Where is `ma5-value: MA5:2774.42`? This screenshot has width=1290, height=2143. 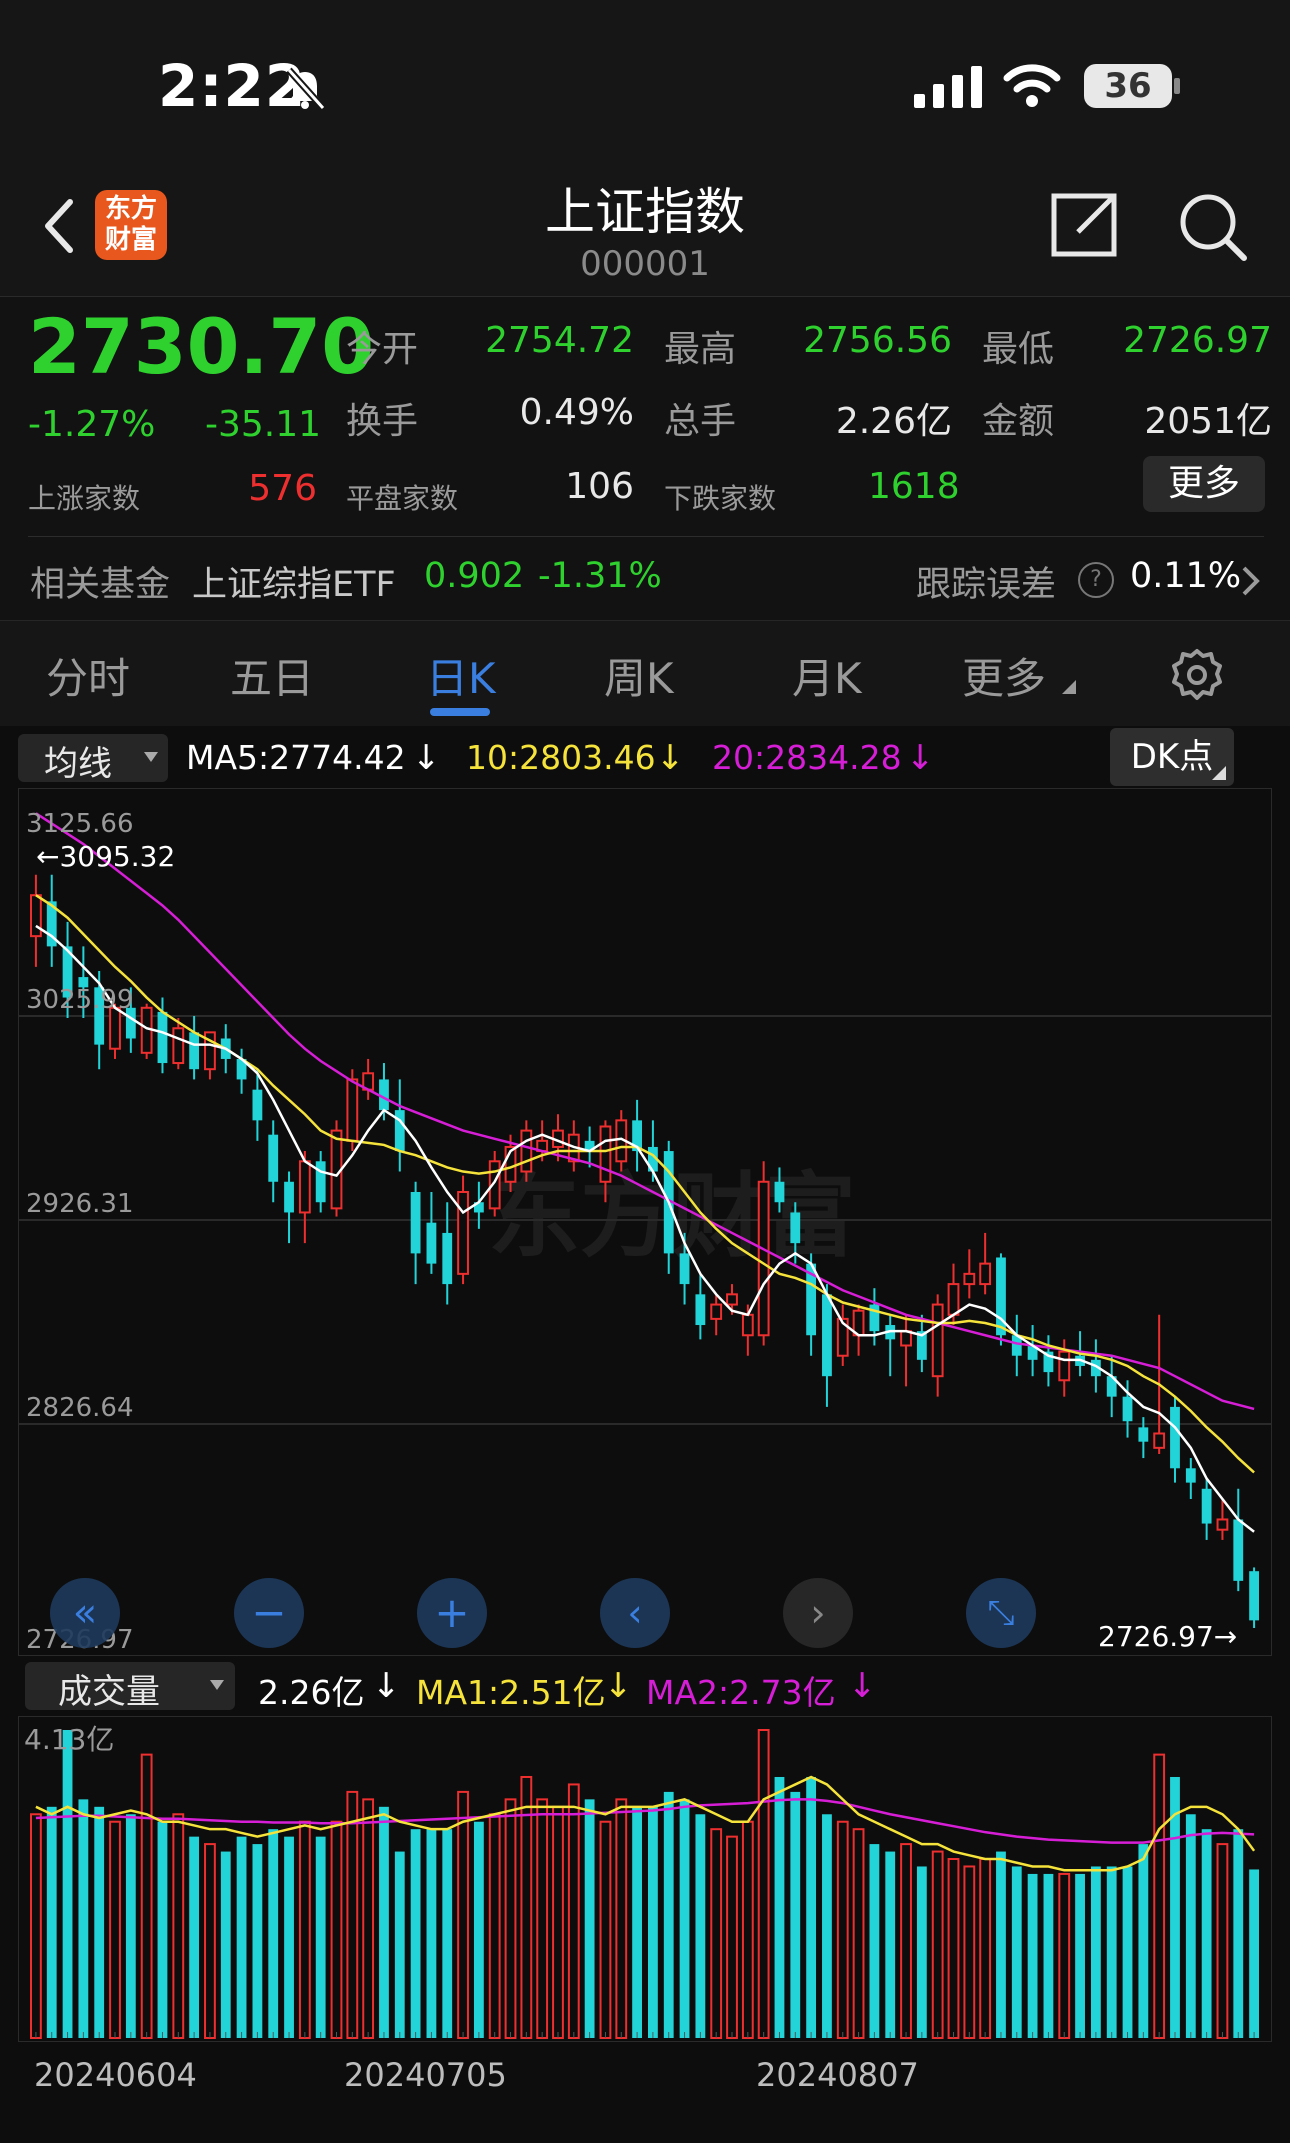 ma5-value: MA5:2774.42 is located at coordinates (296, 757).